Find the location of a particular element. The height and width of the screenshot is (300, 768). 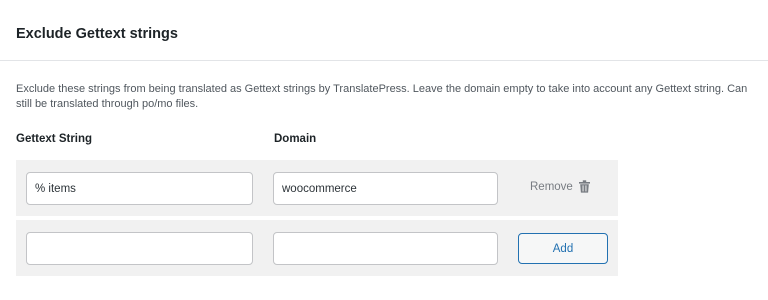

gettext-string-column-header: Gettext String is located at coordinates (54, 139).